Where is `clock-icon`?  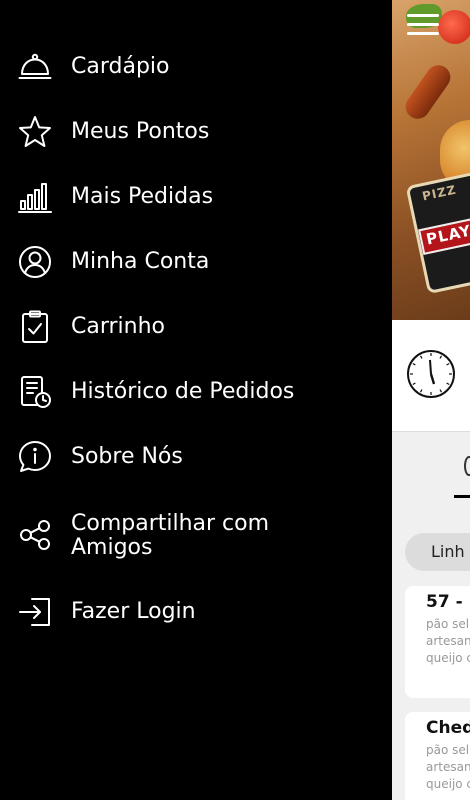 clock-icon is located at coordinates (431, 374).